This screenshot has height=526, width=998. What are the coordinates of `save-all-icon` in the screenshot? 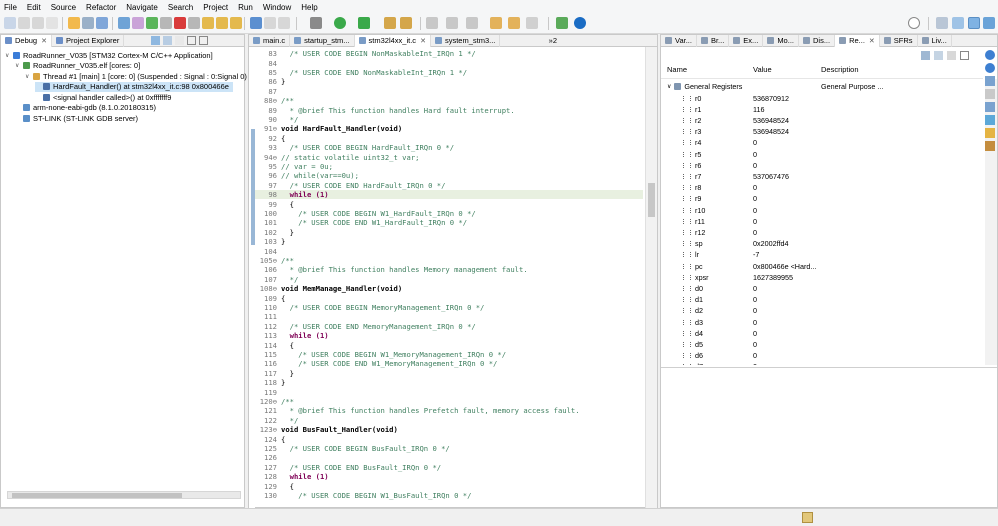 It's located at (38, 23).